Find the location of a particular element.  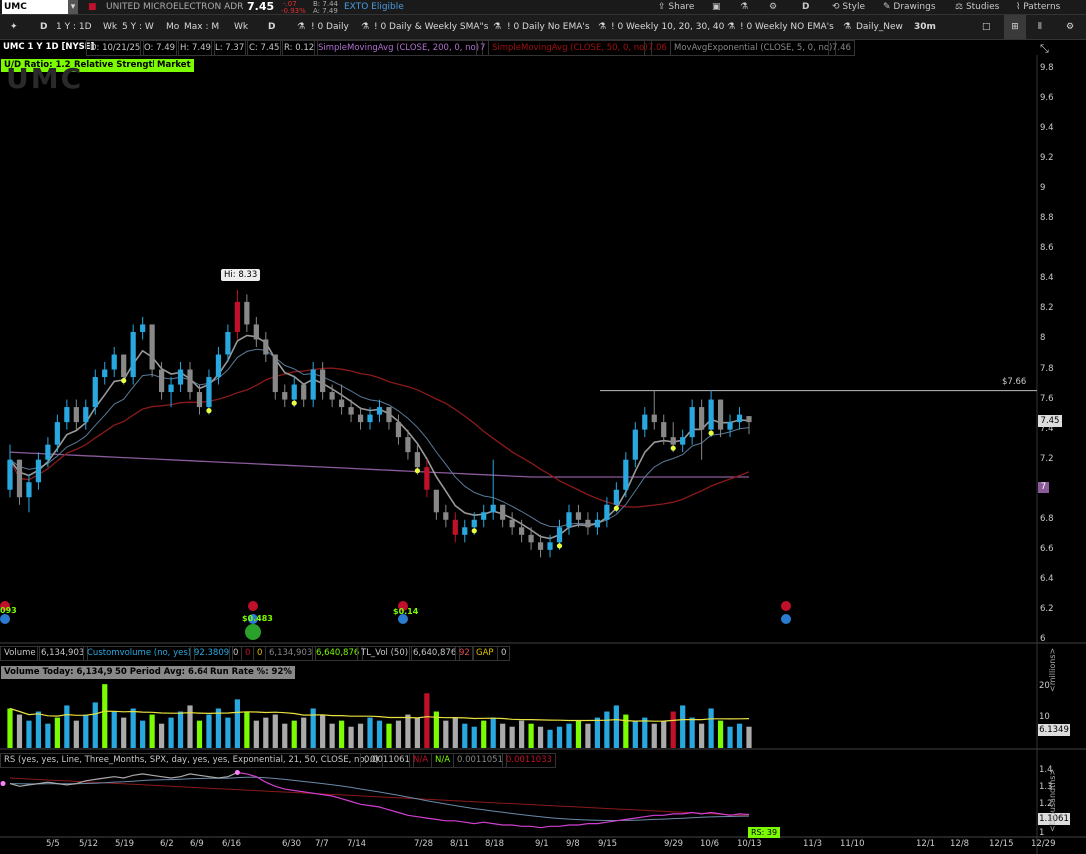

sma50-label: SimpleMovingAvg (CLOSE, 50, 0, no) is located at coordinates (570, 48).